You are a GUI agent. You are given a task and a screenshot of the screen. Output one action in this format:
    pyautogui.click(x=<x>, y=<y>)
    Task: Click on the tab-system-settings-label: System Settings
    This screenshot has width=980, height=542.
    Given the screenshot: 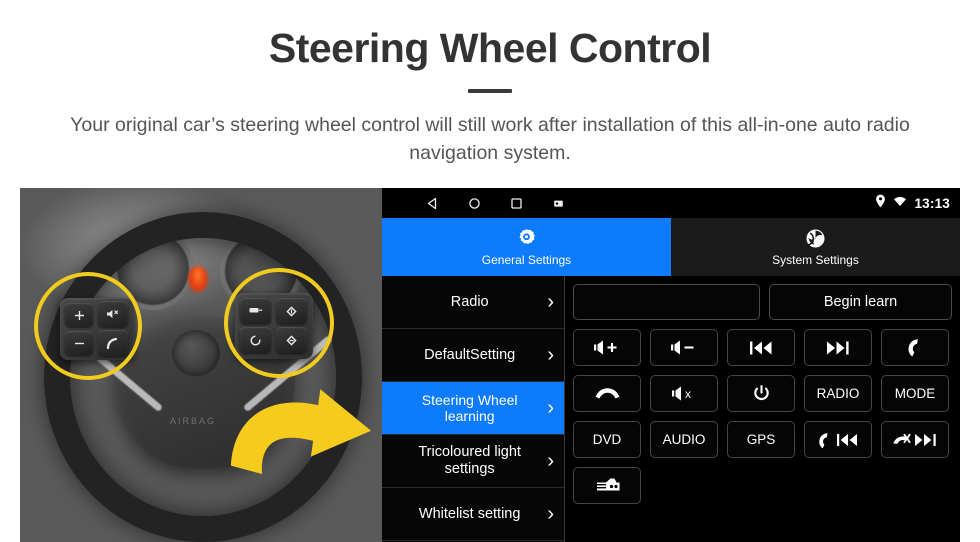 What is the action you would take?
    pyautogui.click(x=815, y=259)
    